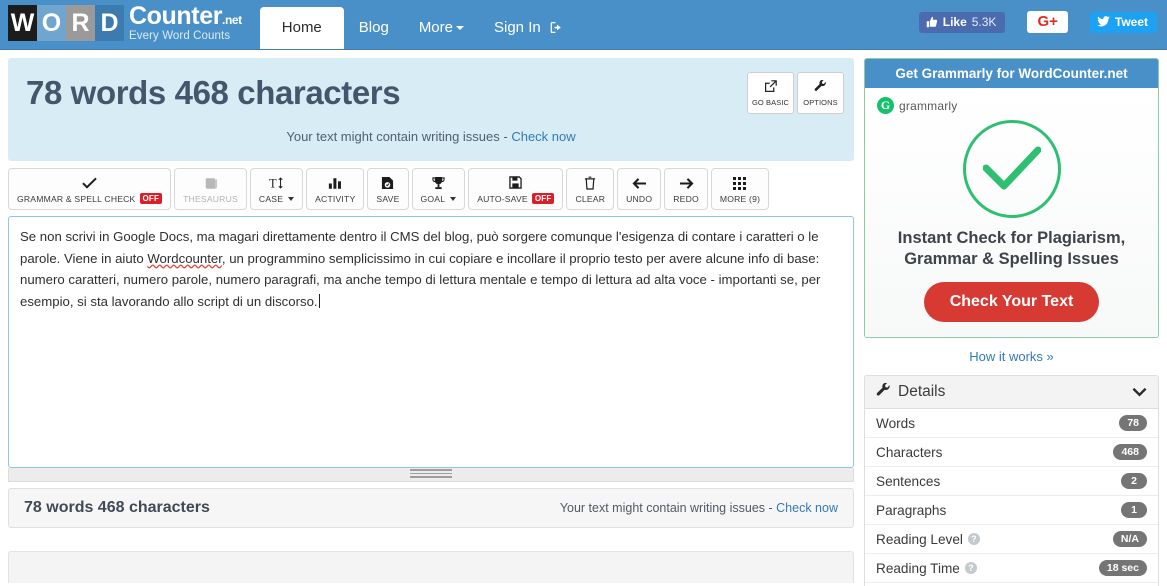  What do you see at coordinates (590, 198) in the screenshot?
I see `clear-label: CLEAR` at bounding box center [590, 198].